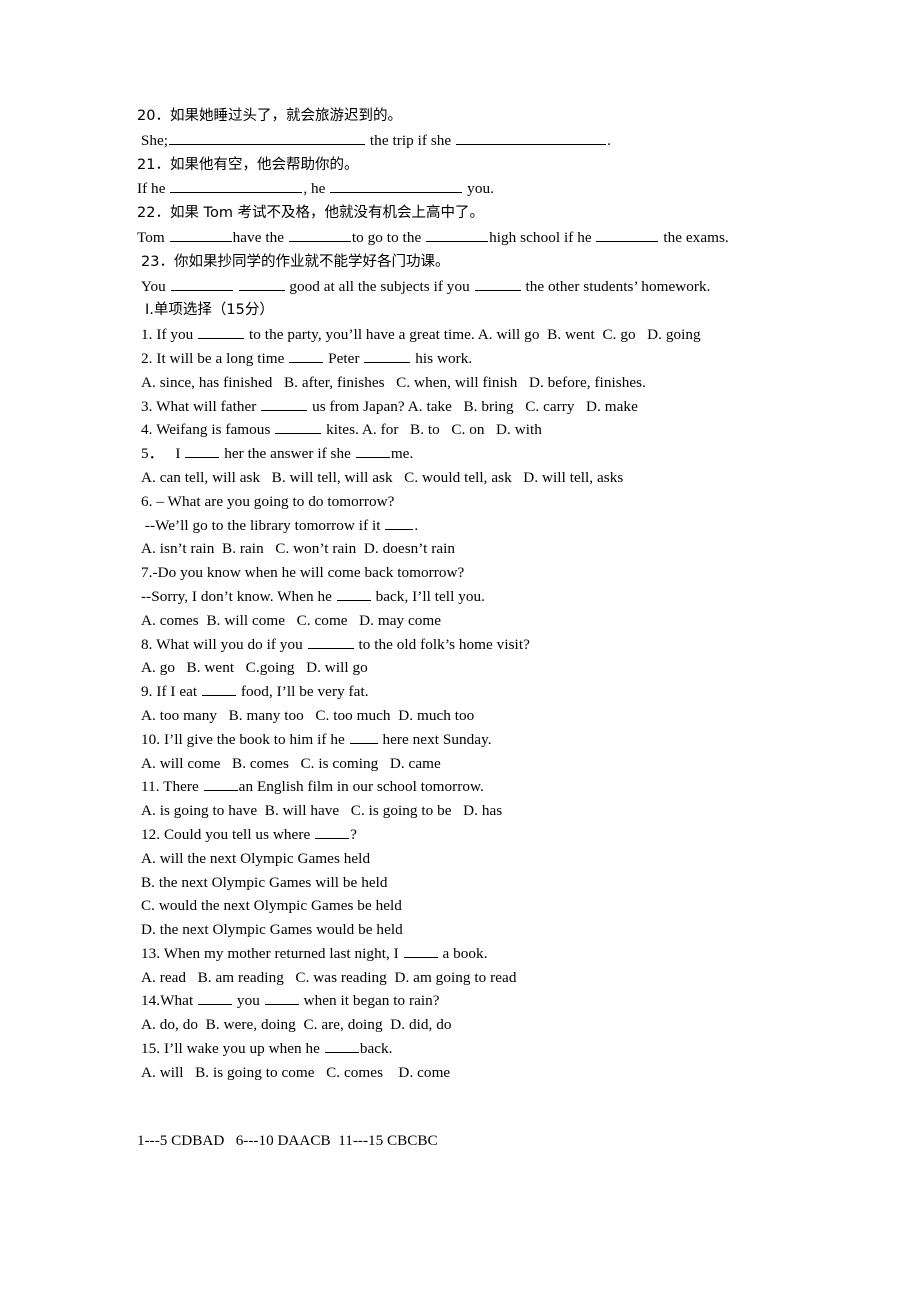 This screenshot has width=920, height=1302. What do you see at coordinates (209, 310) in the screenshot?
I see `section-heading-text: Ⅰ.单项选择（15分）` at bounding box center [209, 310].